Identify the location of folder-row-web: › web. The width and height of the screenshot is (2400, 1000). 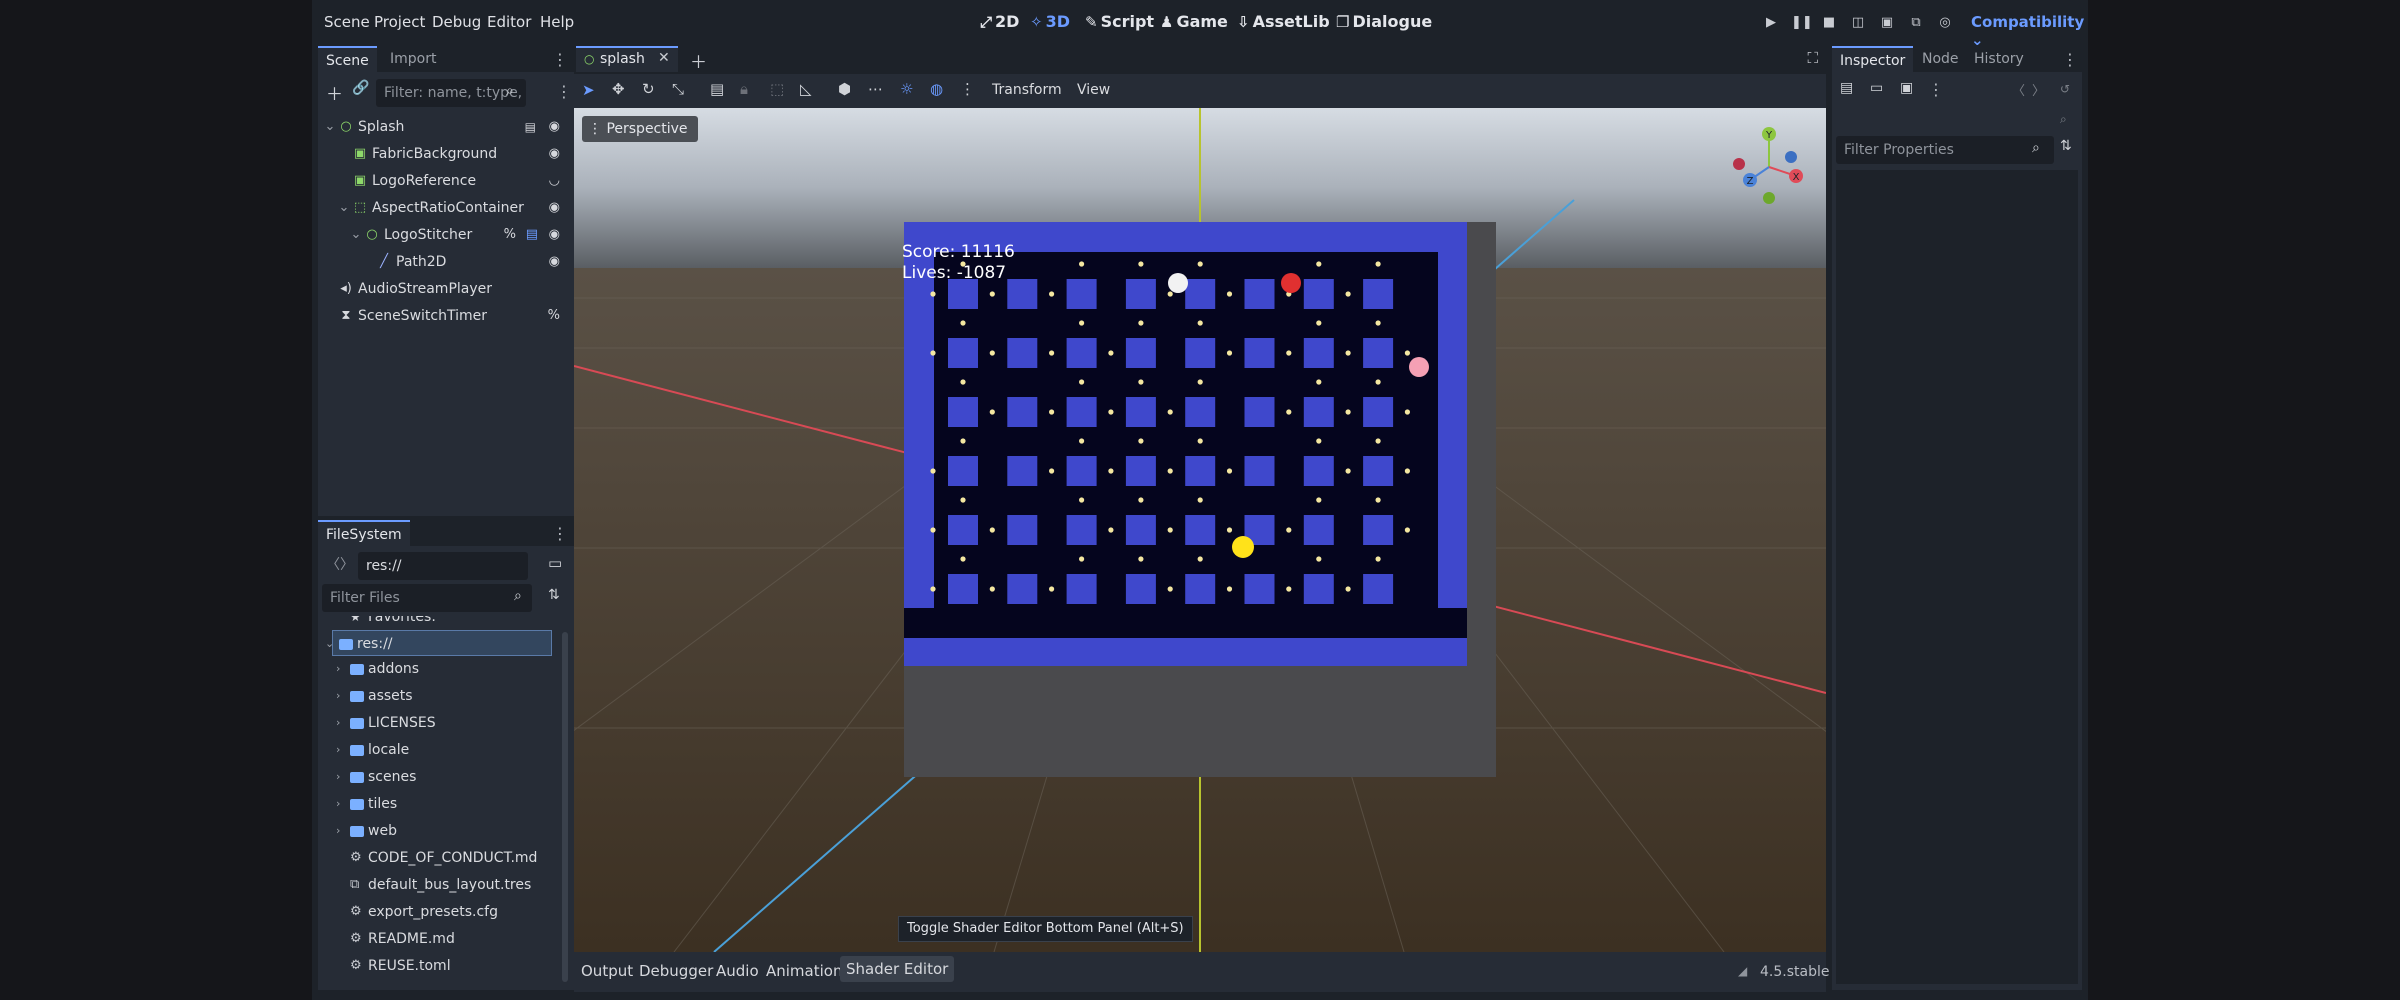
(446, 831).